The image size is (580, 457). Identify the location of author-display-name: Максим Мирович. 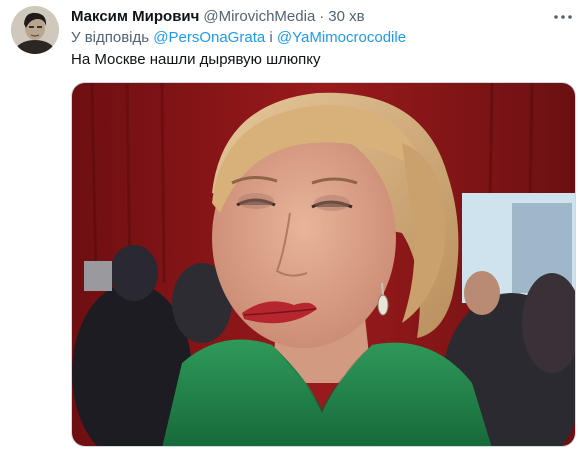
(135, 17).